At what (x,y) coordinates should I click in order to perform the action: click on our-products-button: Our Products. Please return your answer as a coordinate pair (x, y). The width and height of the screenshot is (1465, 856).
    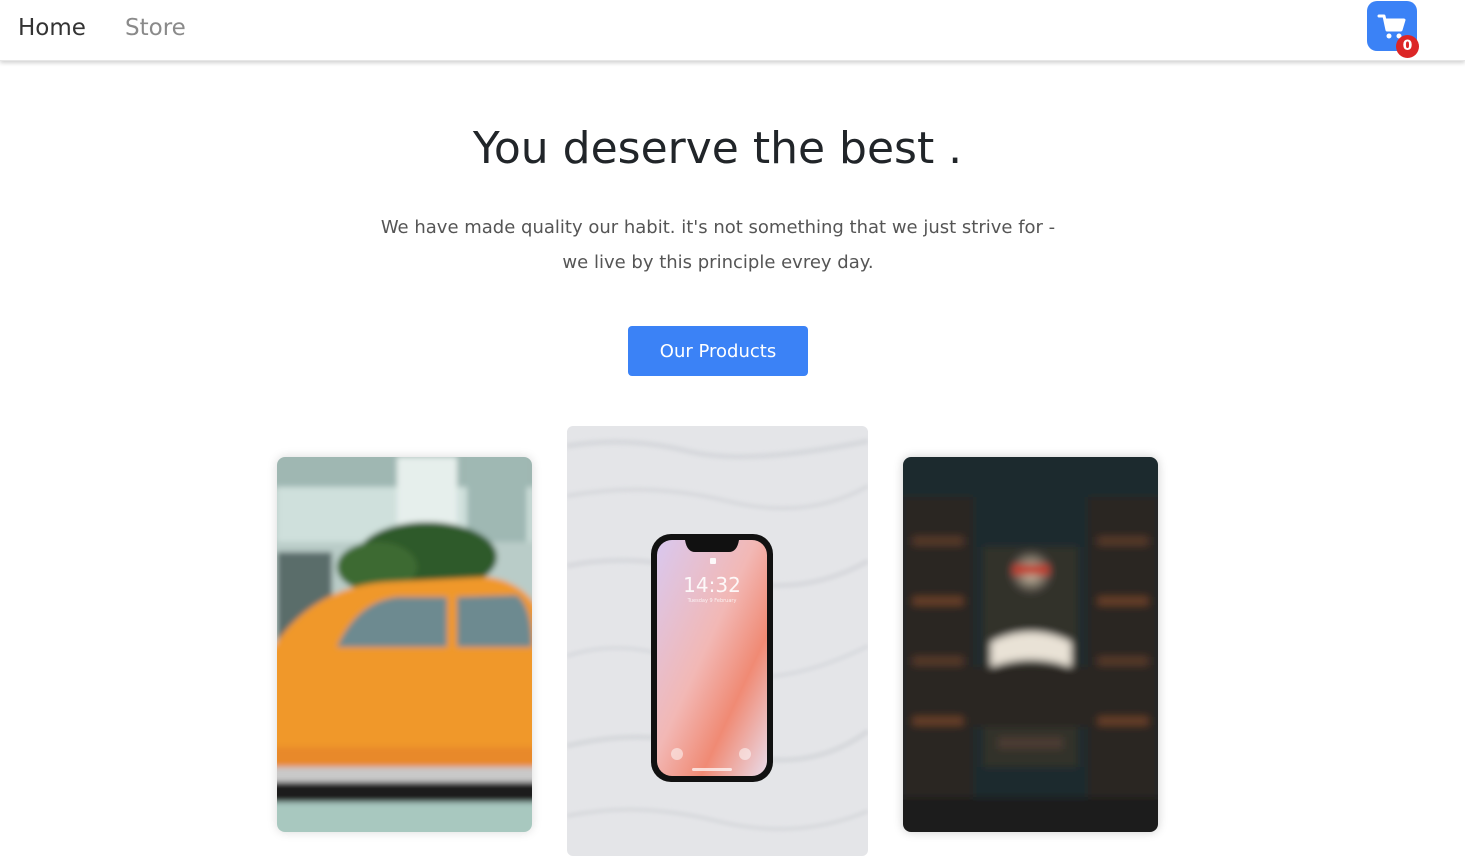
    Looking at the image, I should click on (718, 351).